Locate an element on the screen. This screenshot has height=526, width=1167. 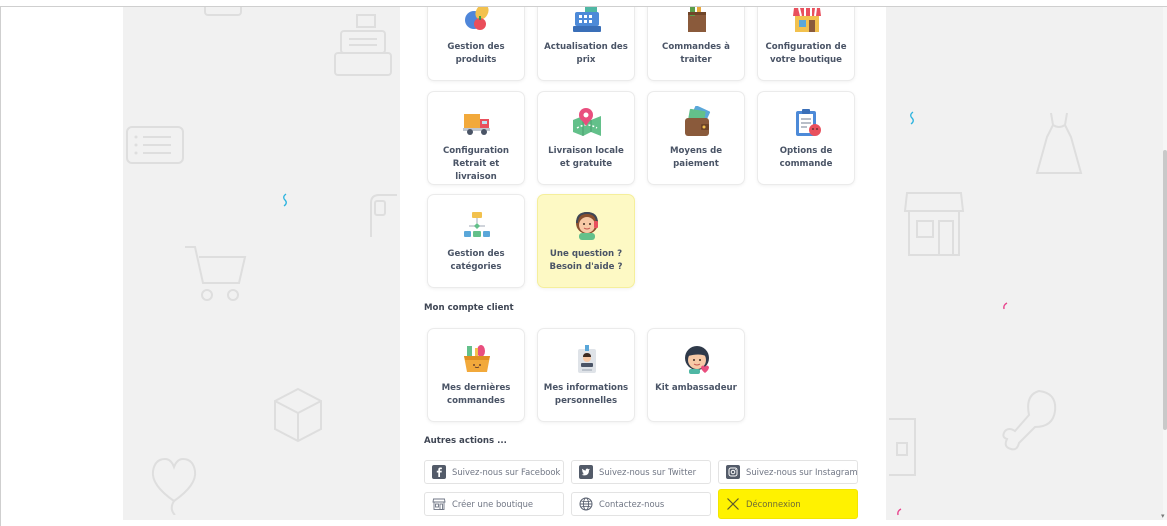
card-aide: Une question ? Besoin d'aide ? is located at coordinates (586, 241).